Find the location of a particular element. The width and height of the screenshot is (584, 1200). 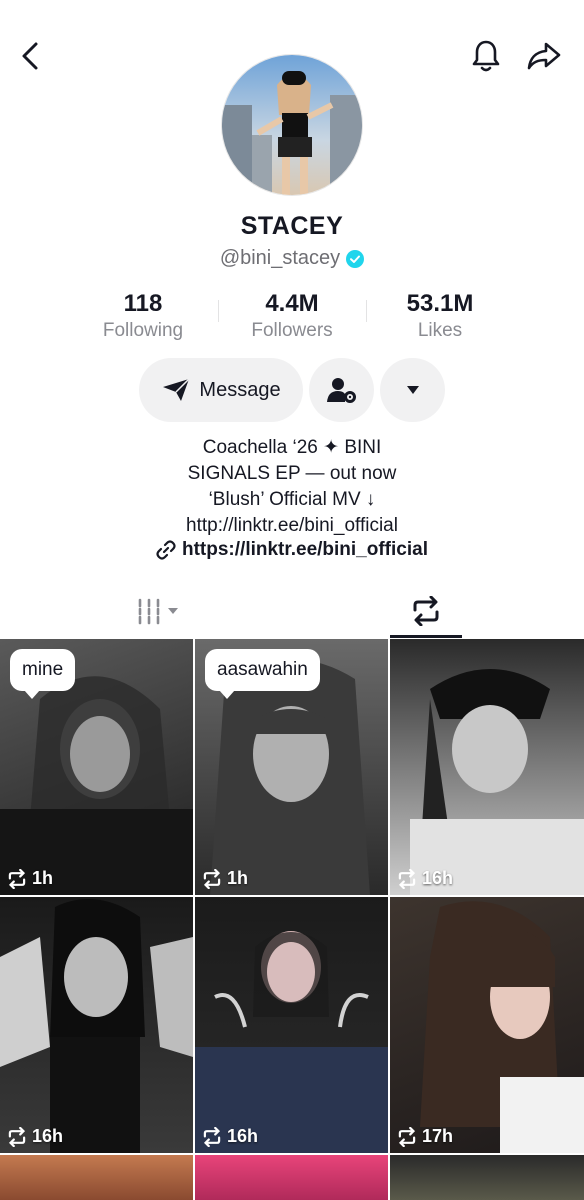

back-button is located at coordinates (31, 56).